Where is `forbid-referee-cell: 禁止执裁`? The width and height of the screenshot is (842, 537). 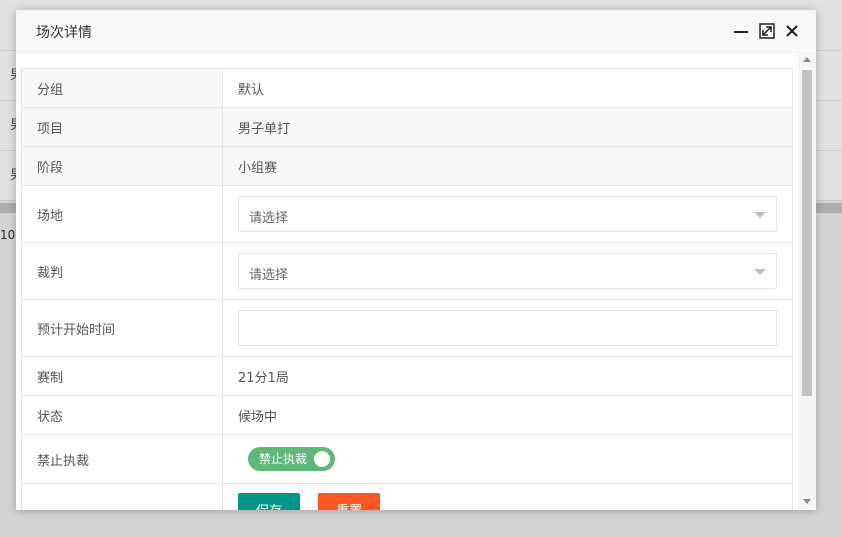
forbid-referee-cell: 禁止执裁 is located at coordinates (507, 459).